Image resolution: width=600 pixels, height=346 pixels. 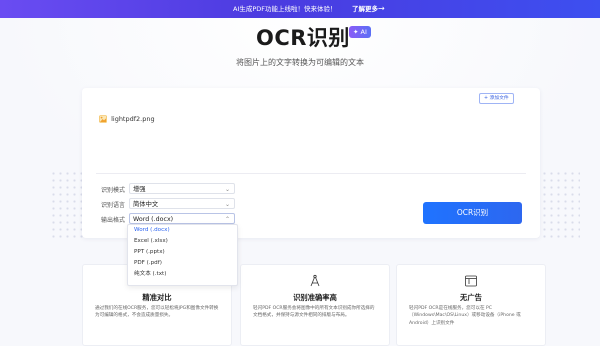 I want to click on language-label: 识别语言, so click(x=113, y=205).